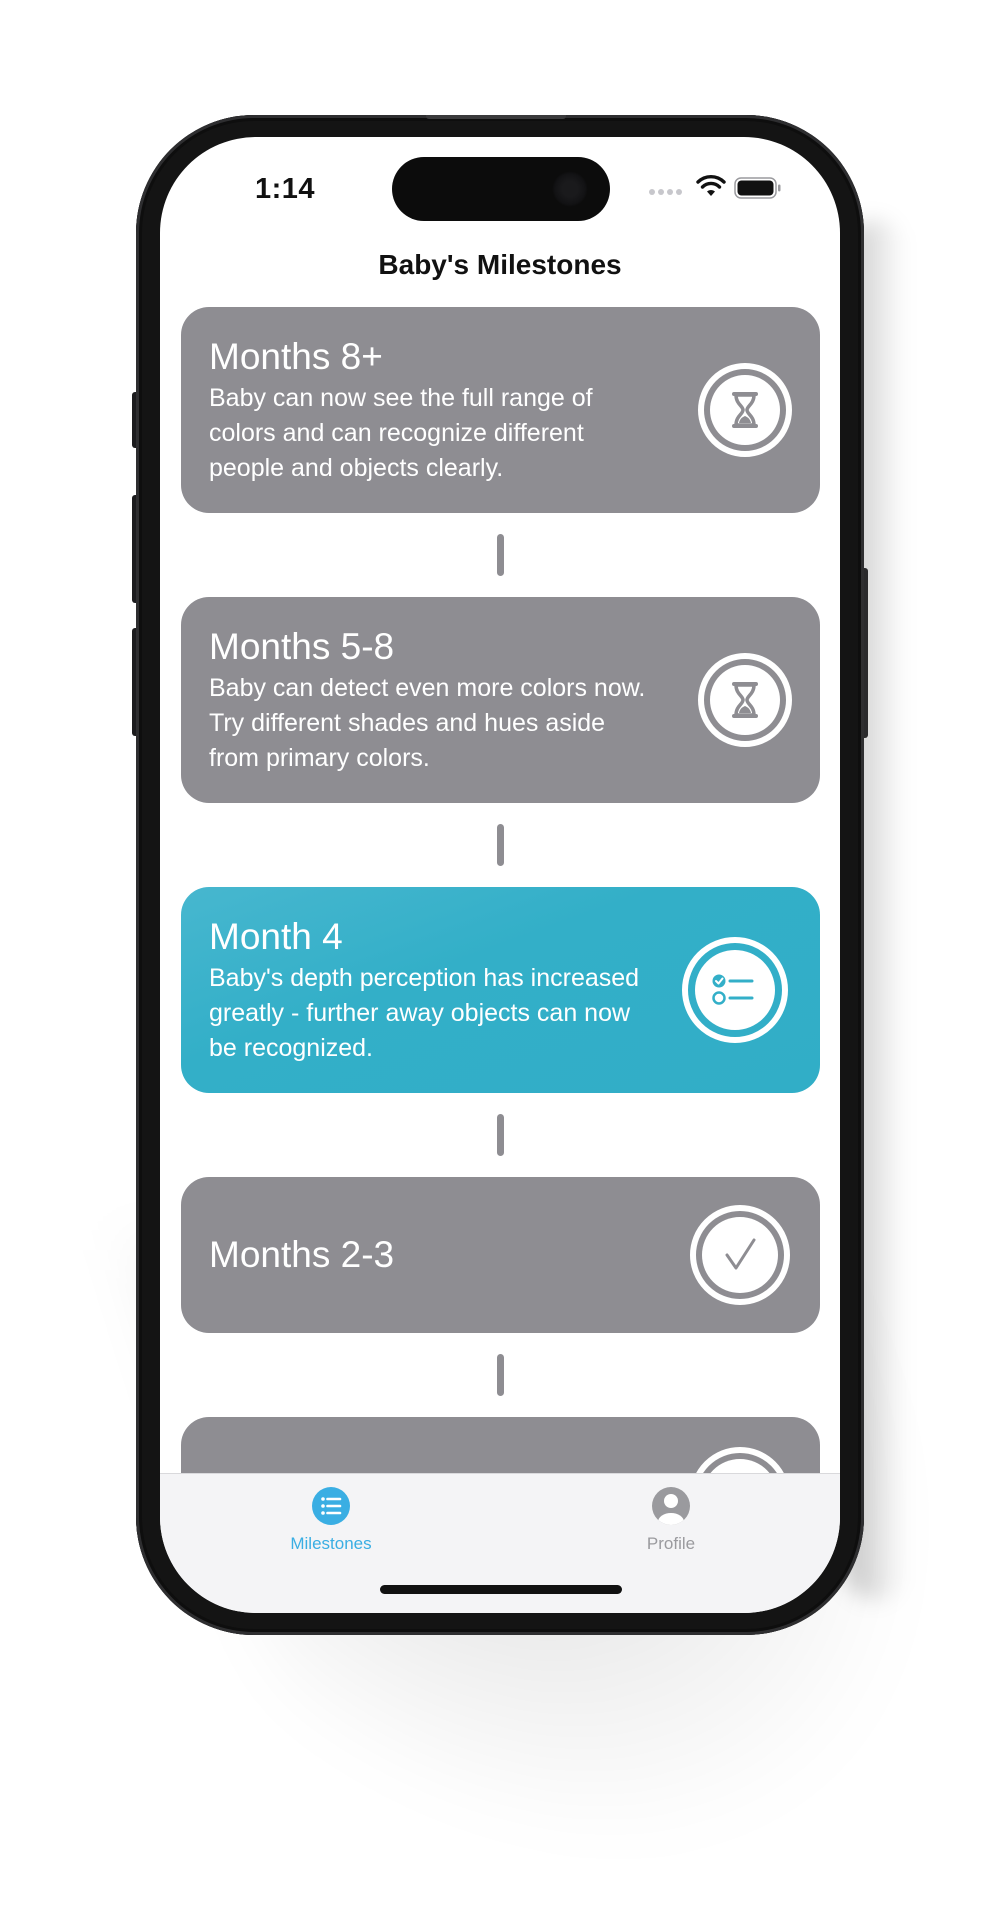  What do you see at coordinates (671, 1543) in the screenshot?
I see `tab-profile-label: Profile` at bounding box center [671, 1543].